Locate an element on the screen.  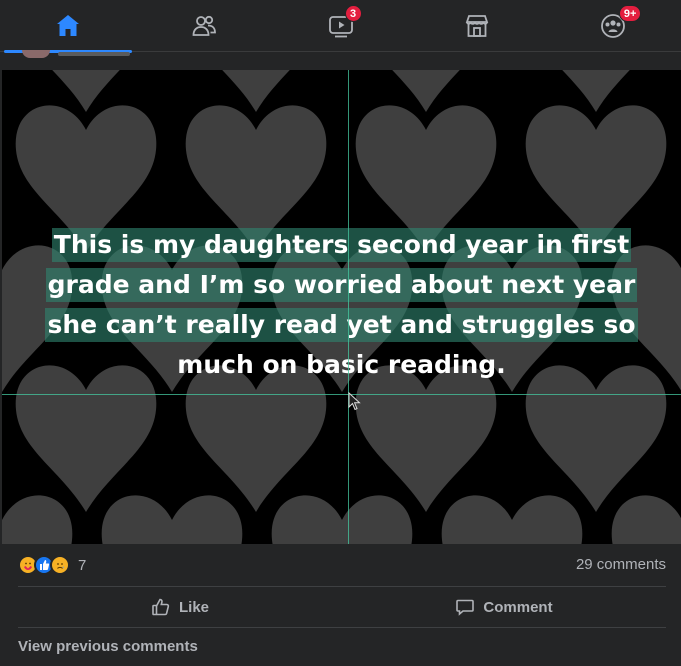
nav-tab-friends is located at coordinates (204, 26).